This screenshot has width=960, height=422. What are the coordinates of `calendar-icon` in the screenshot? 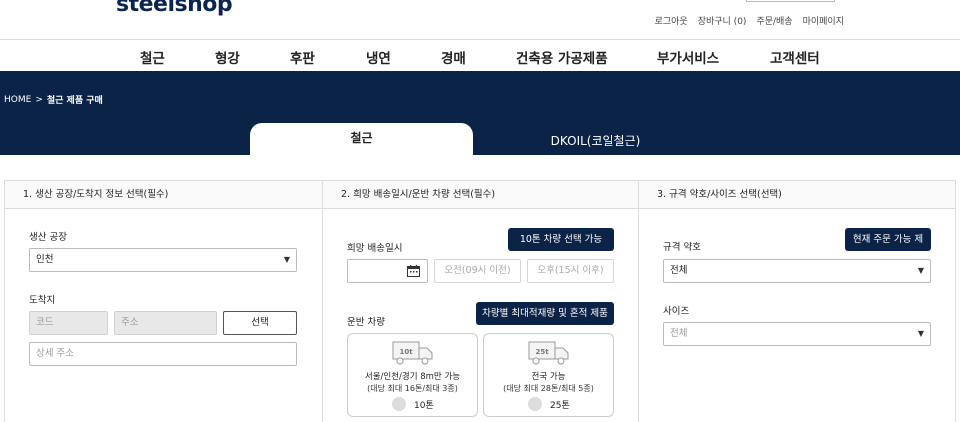 It's located at (413, 271).